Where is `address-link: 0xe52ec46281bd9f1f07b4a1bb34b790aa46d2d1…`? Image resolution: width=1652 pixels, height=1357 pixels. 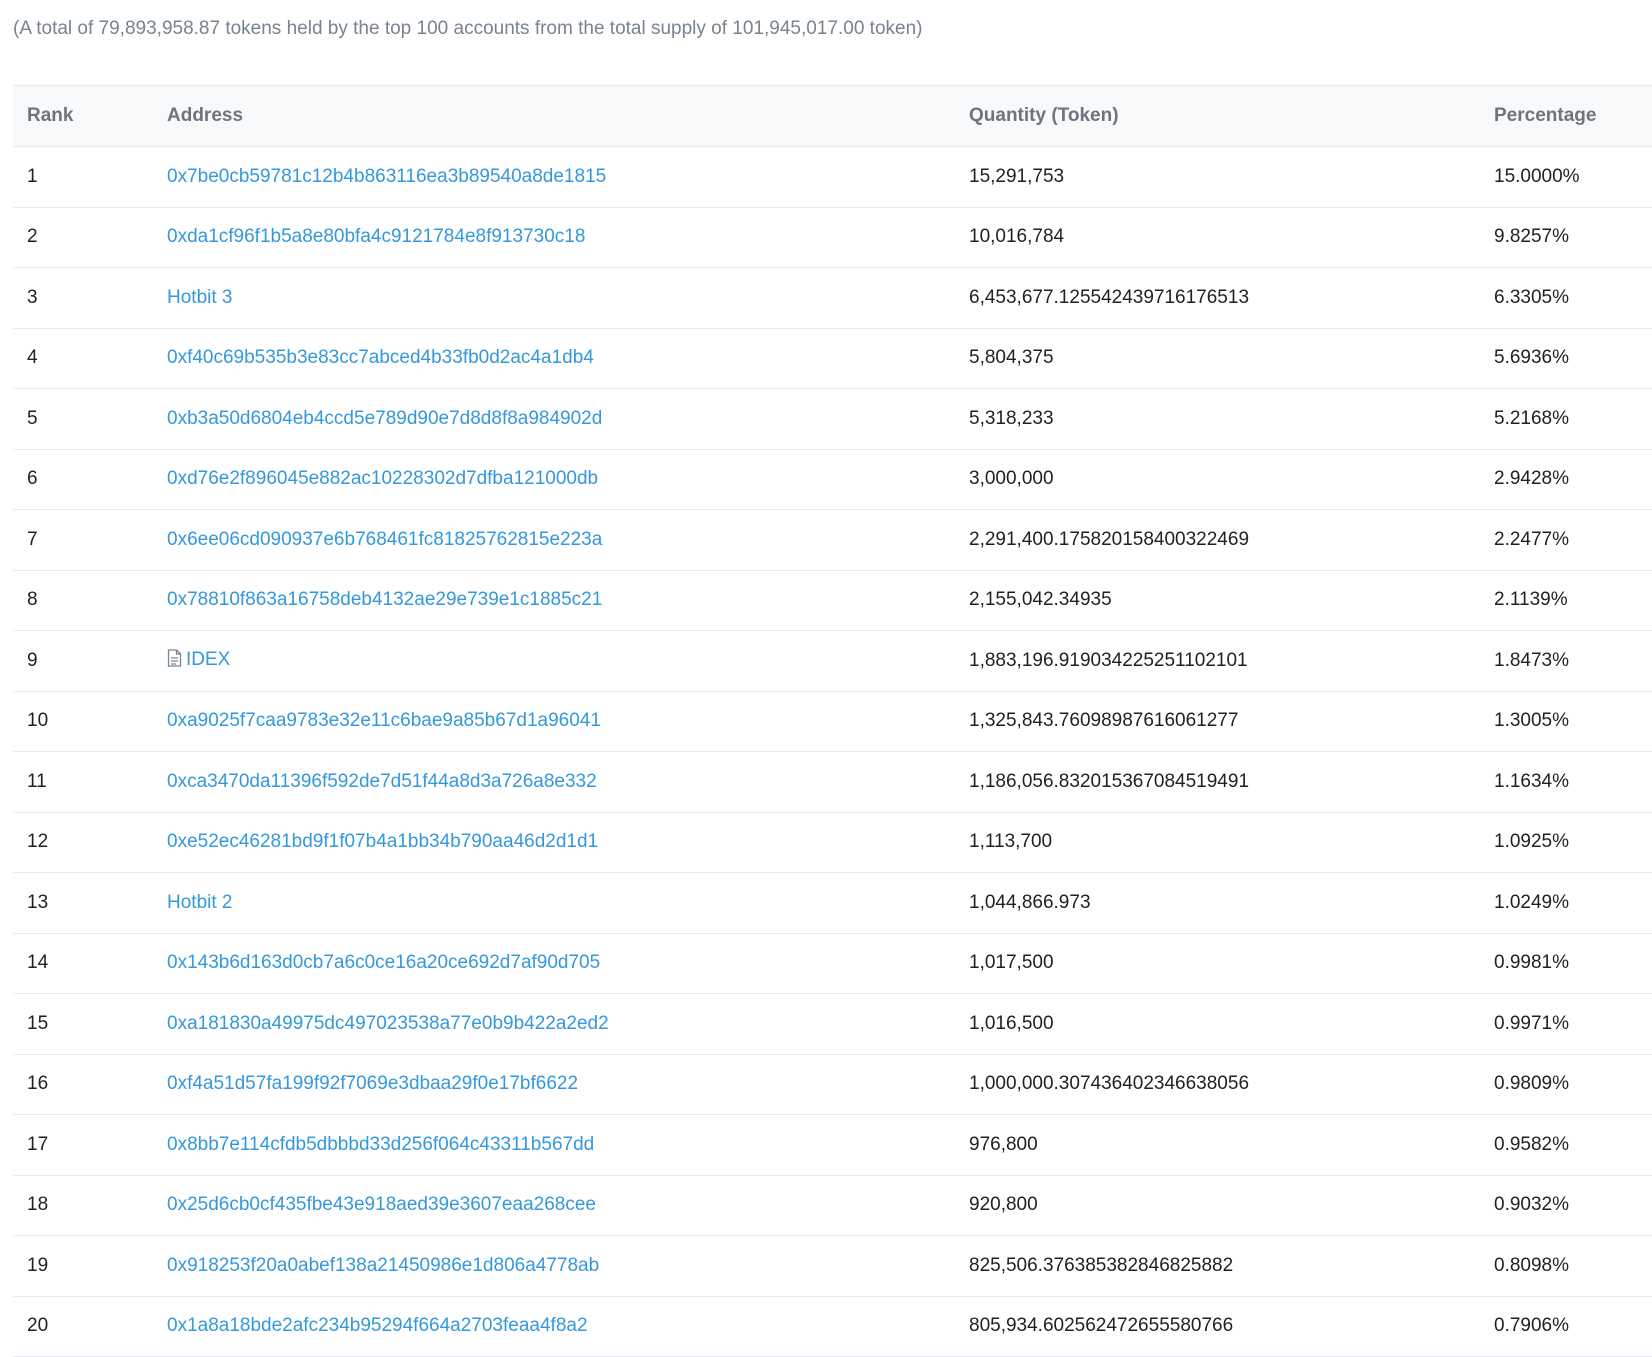 address-link: 0xe52ec46281bd9f1f07b4a1bb34b790aa46d2d1… is located at coordinates (382, 841).